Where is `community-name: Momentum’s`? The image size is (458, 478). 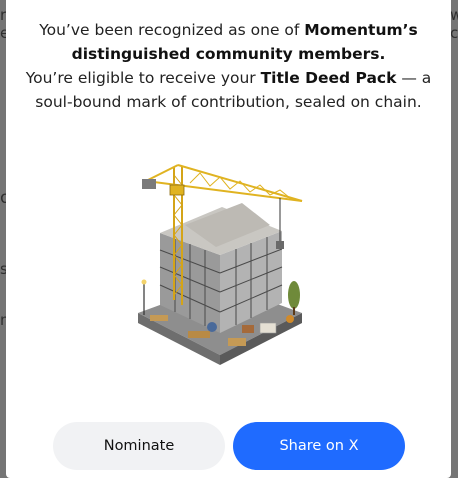
community-name: Momentum’s is located at coordinates (361, 30).